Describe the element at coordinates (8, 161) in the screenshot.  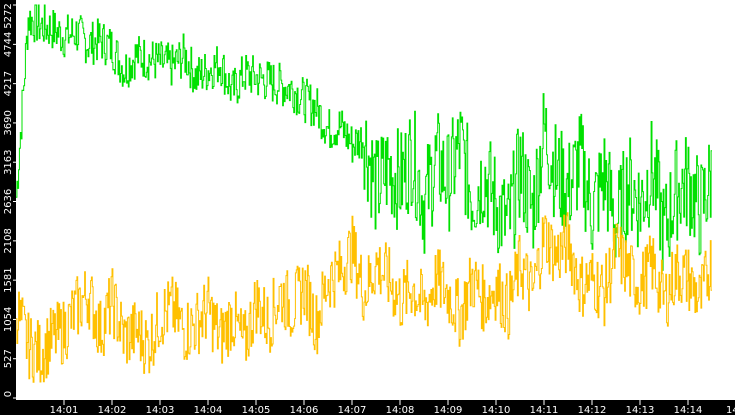
I see `y-tick-label: 3163` at that location.